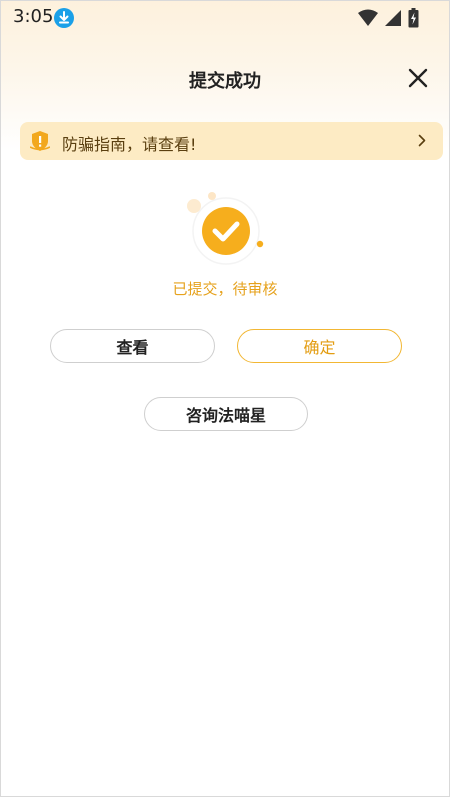 The height and width of the screenshot is (797, 450). Describe the element at coordinates (393, 18) in the screenshot. I see `signal-icon` at that location.